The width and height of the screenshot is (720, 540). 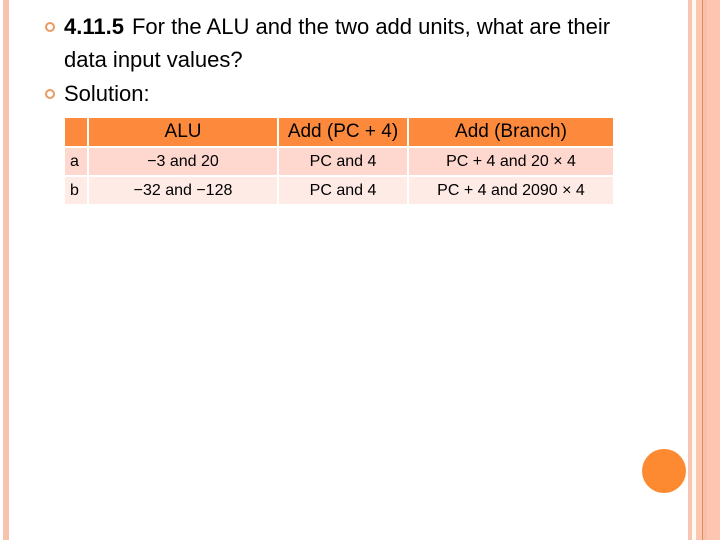 I want to click on cell-add-branch: PC + 4 and 2090 × 4, so click(x=511, y=190).